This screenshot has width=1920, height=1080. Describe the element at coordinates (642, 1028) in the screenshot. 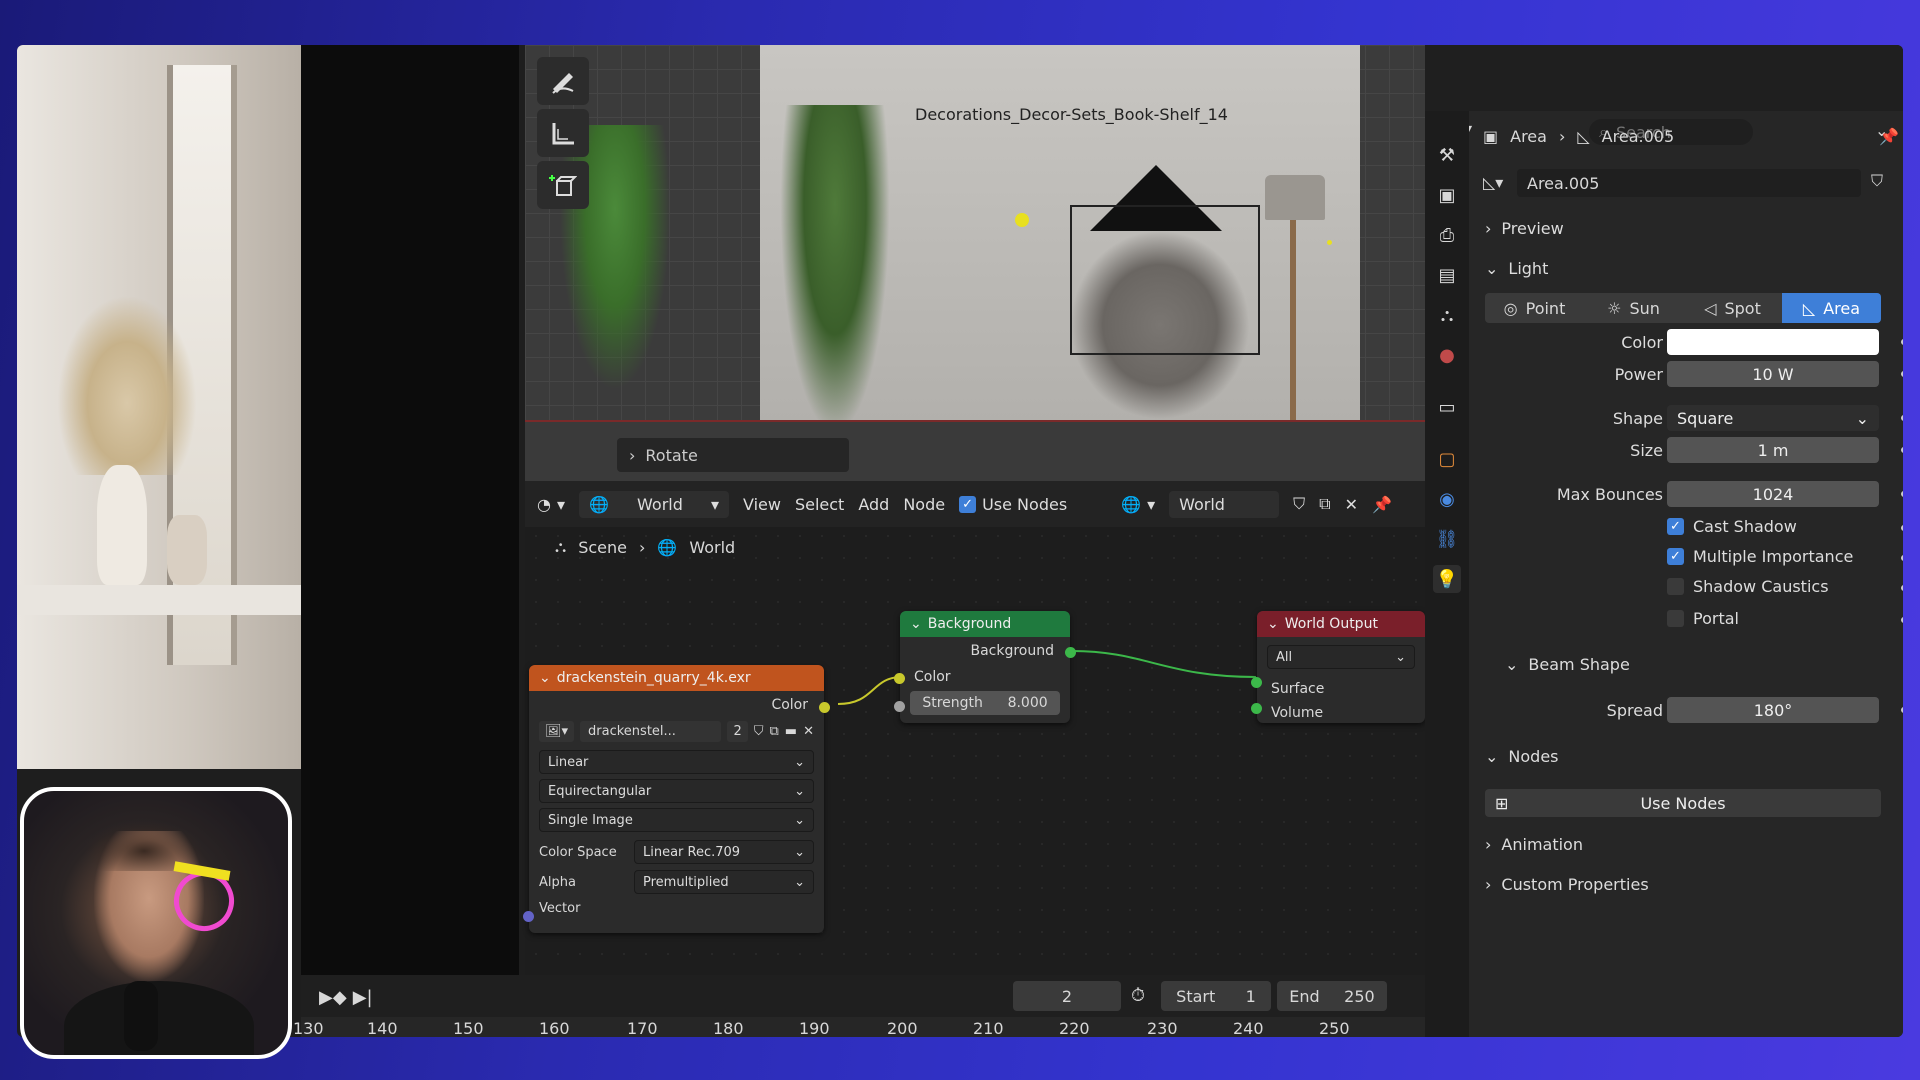

I see `ruler-tick: 170` at that location.